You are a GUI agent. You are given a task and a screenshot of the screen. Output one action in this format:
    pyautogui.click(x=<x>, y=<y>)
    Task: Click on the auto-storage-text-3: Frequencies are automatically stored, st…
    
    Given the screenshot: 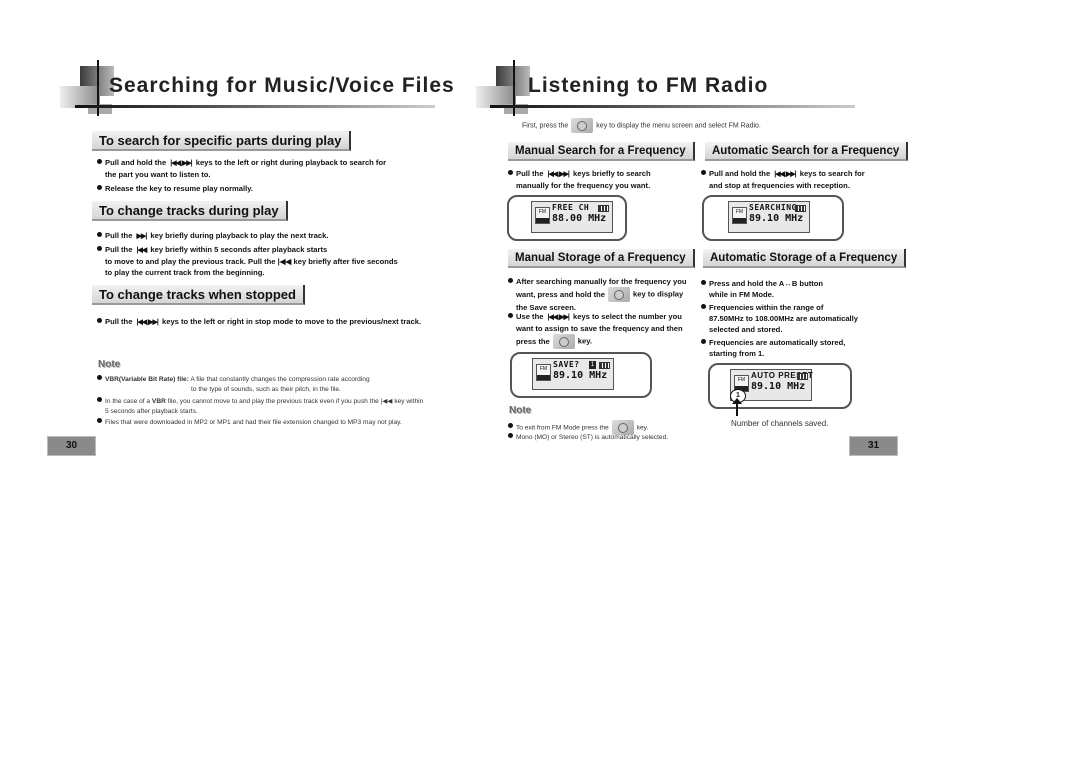 What is the action you would take?
    pyautogui.click(x=796, y=348)
    